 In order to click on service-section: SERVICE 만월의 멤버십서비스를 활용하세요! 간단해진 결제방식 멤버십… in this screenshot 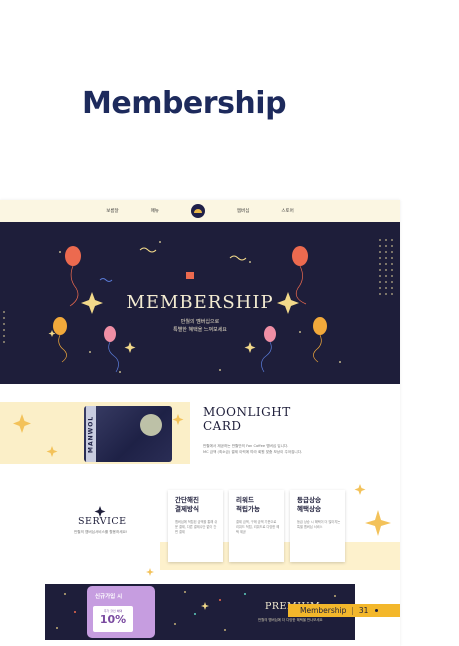, I will do `click(200, 530)`.